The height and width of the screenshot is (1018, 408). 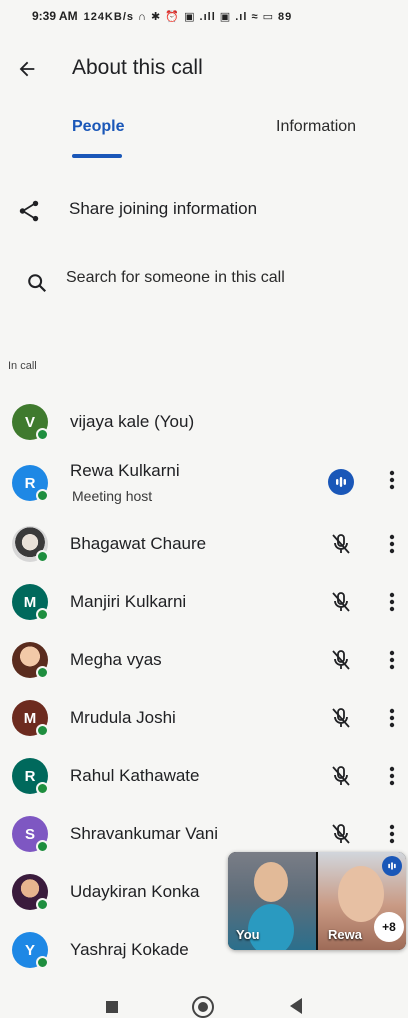 What do you see at coordinates (204, 602) in the screenshot?
I see `participant-row: M Manjiri Kulkarni` at bounding box center [204, 602].